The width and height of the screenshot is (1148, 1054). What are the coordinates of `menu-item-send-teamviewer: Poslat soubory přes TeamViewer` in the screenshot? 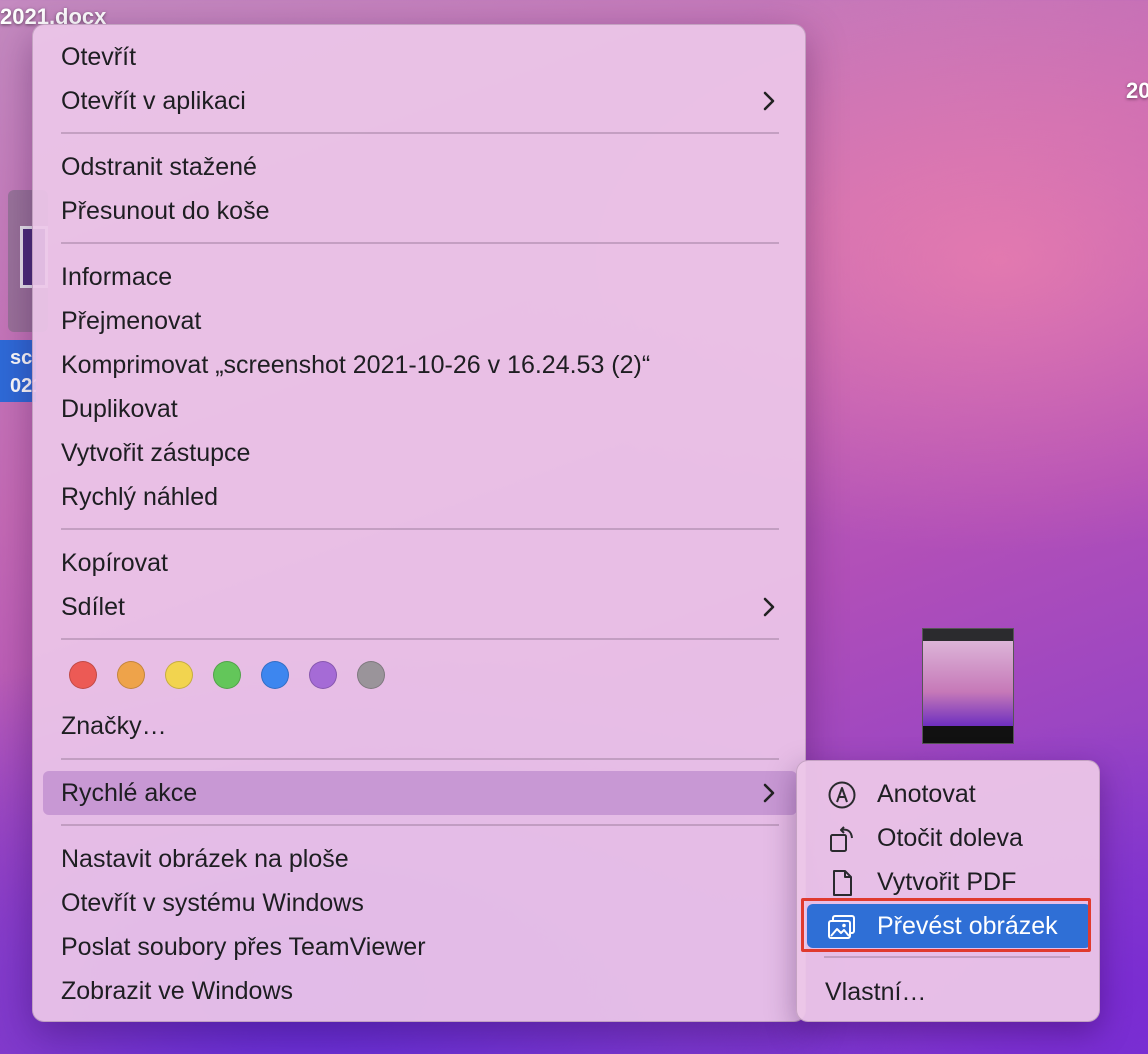 It's located at (420, 947).